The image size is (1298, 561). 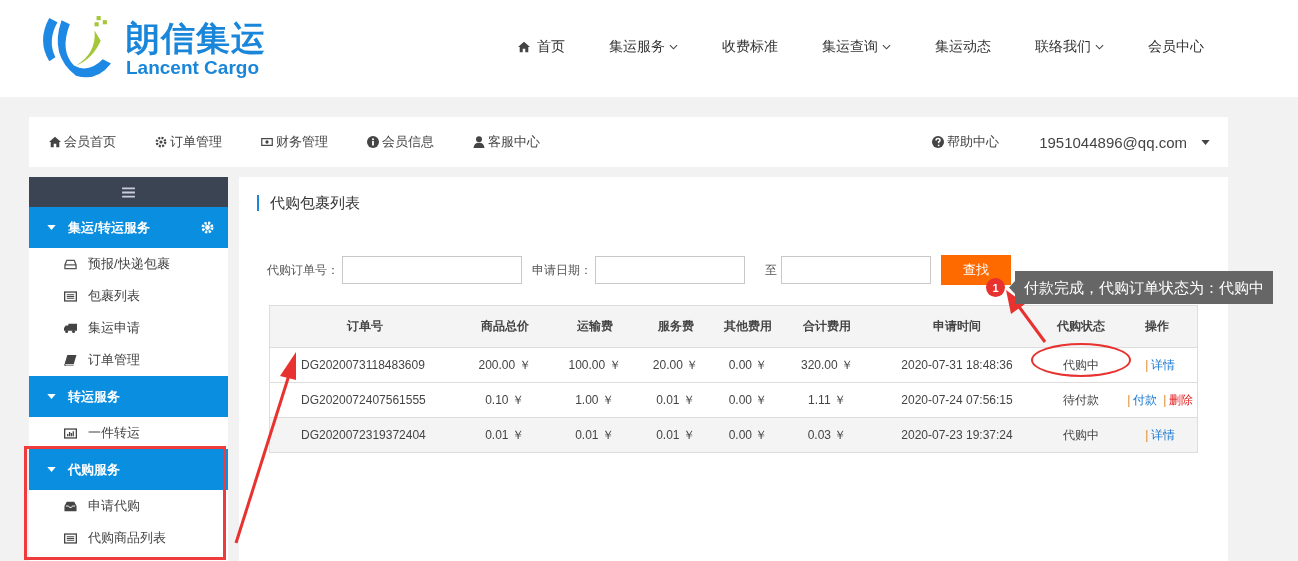 What do you see at coordinates (128, 433) in the screenshot?
I see `sidebar-item: 一件转运` at bounding box center [128, 433].